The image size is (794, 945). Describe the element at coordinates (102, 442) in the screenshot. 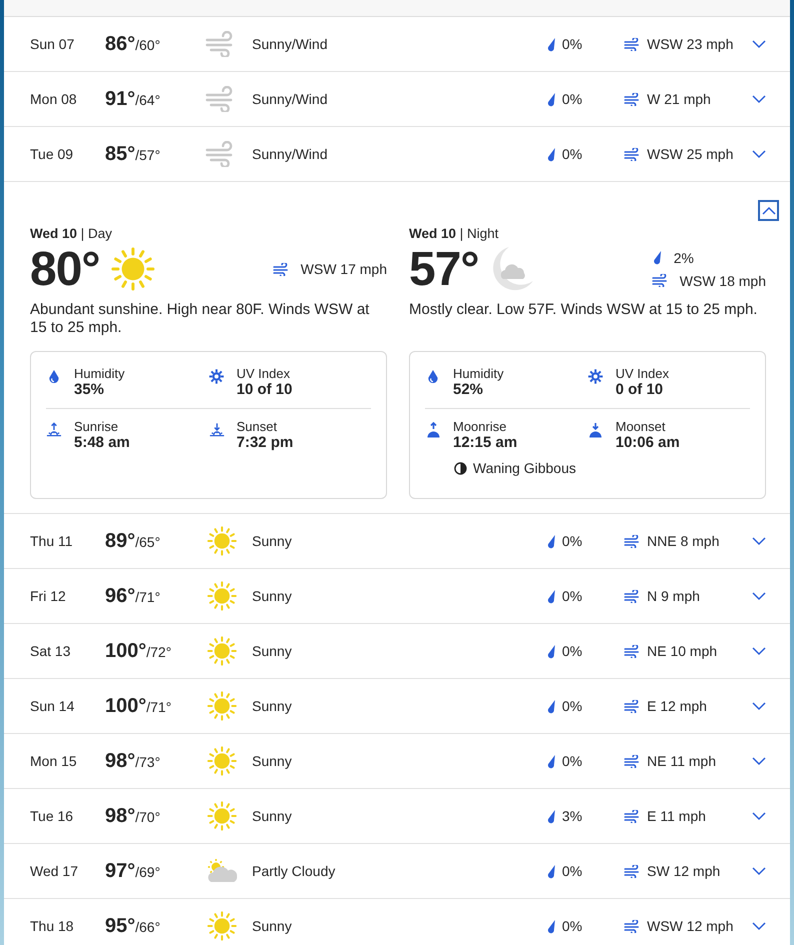

I see `stat-value: 5:48 am` at that location.